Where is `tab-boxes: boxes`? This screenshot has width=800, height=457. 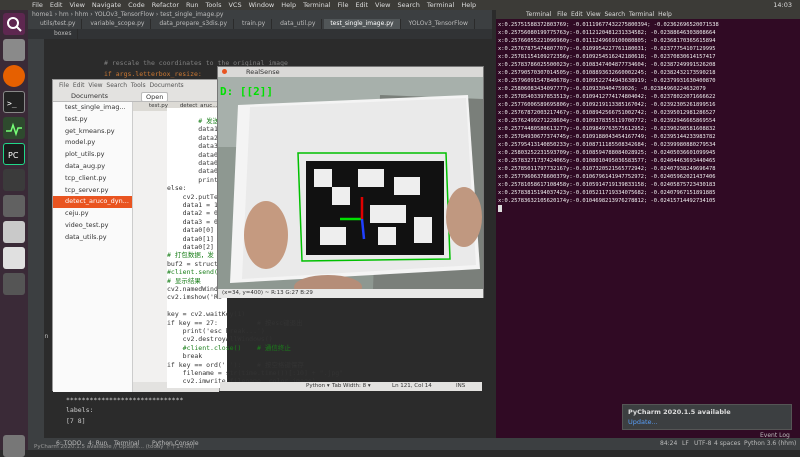
tab-boxes: boxes is located at coordinates (63, 34).